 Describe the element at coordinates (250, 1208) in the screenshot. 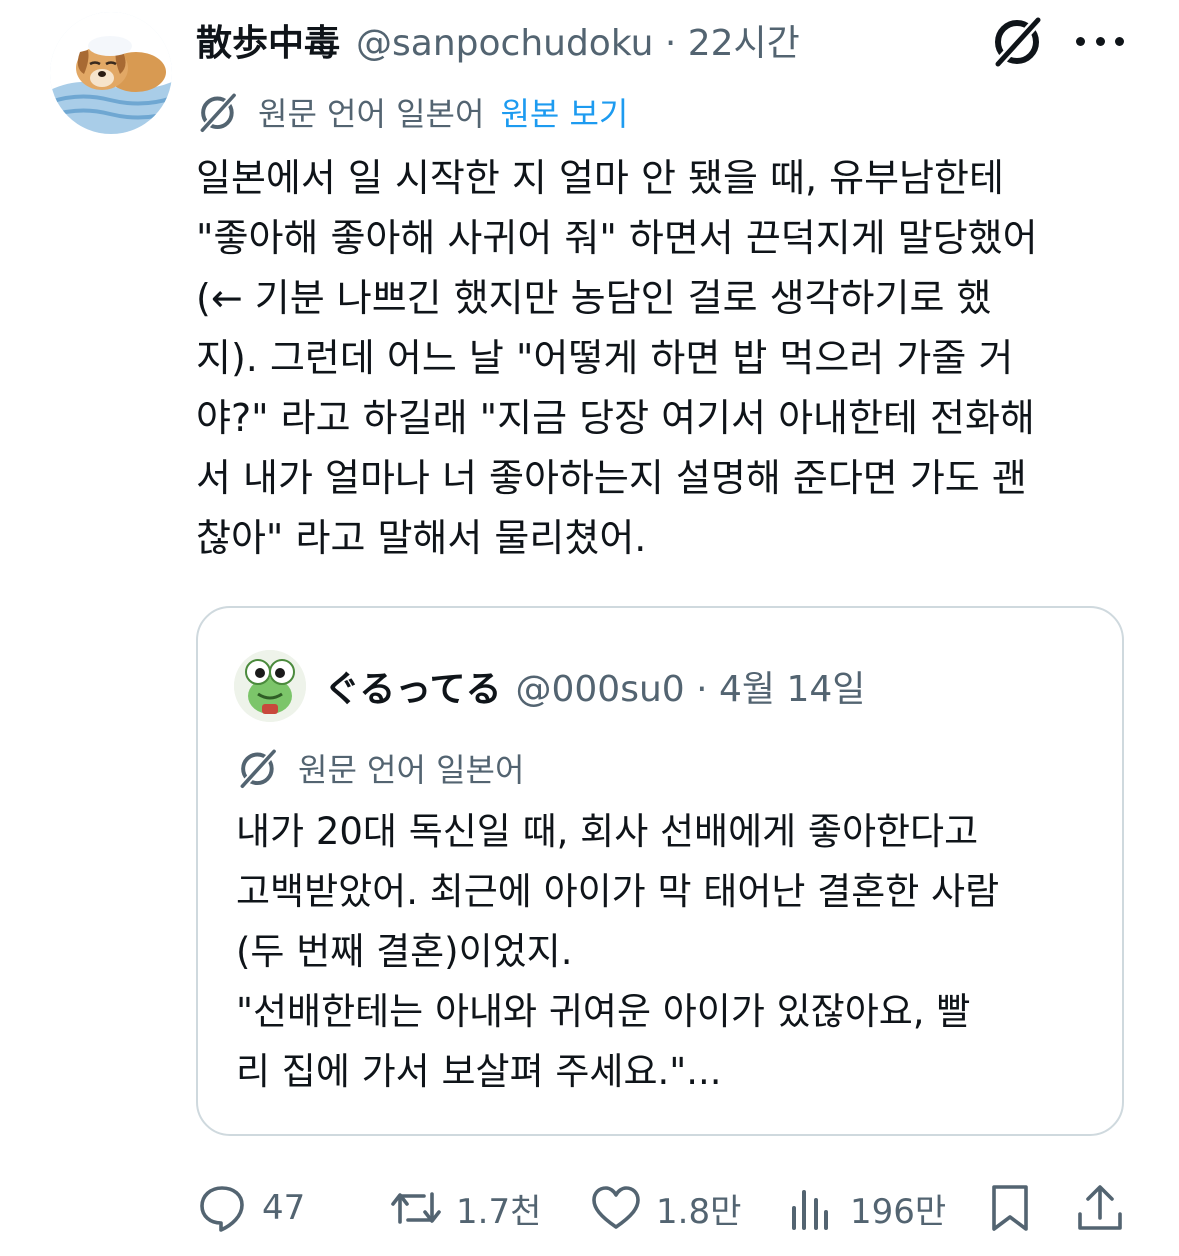

I see `reply-button: 47` at that location.